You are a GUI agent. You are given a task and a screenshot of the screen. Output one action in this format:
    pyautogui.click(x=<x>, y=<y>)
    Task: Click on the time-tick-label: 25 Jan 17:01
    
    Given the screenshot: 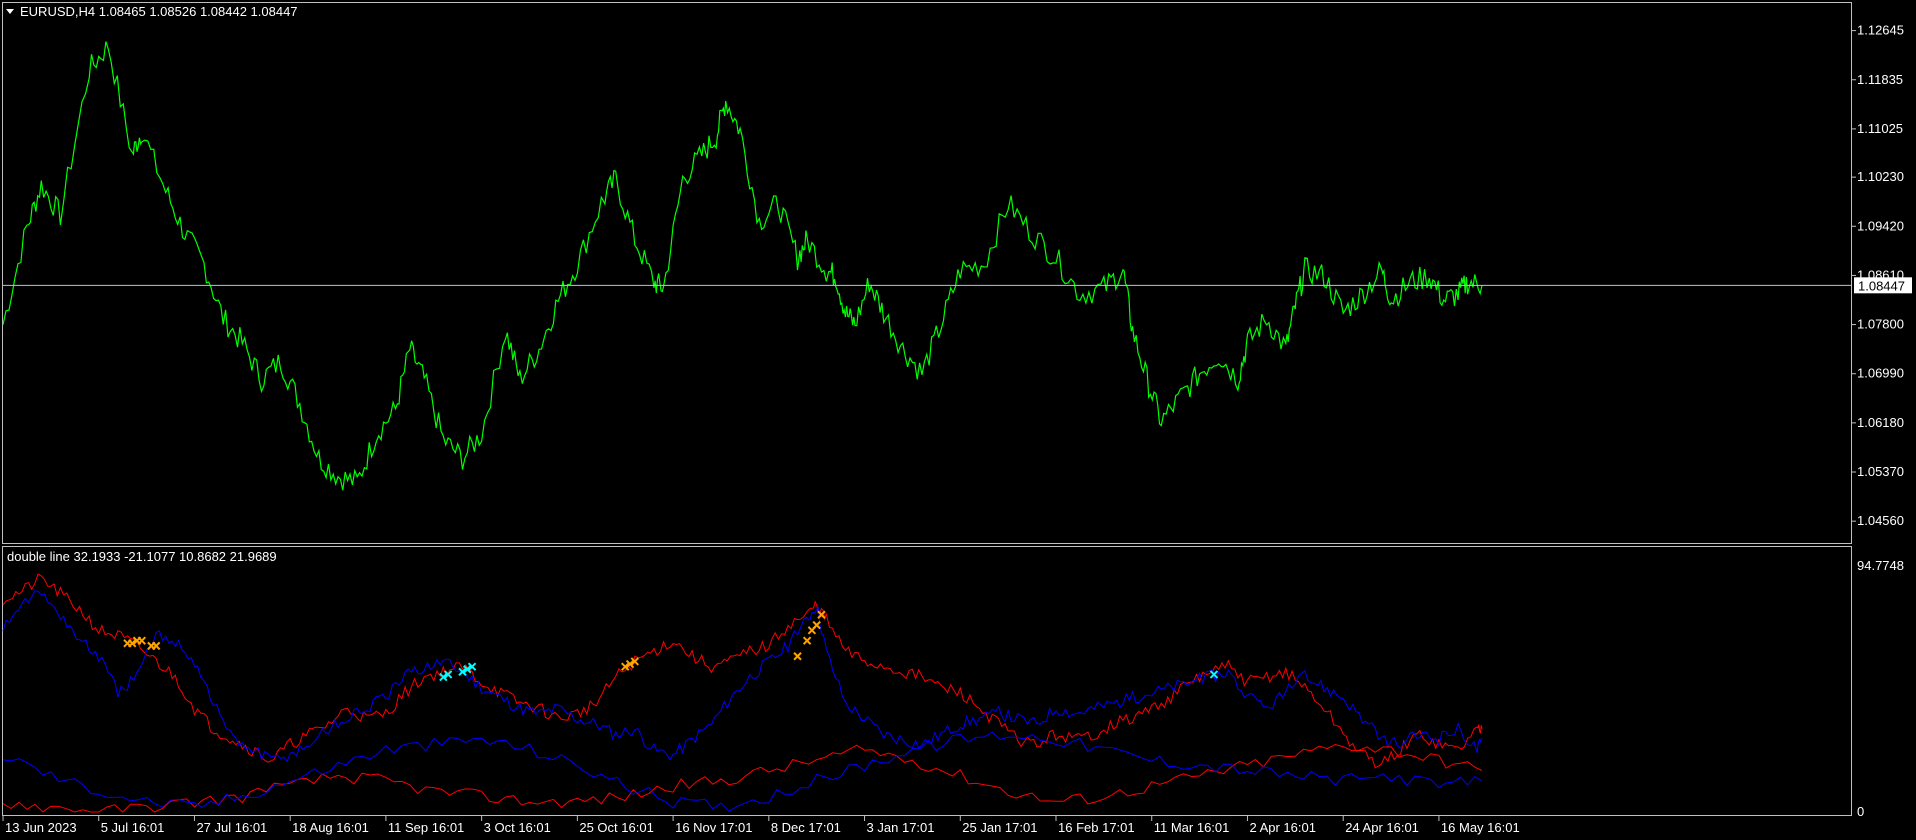 What is the action you would take?
    pyautogui.click(x=999, y=827)
    